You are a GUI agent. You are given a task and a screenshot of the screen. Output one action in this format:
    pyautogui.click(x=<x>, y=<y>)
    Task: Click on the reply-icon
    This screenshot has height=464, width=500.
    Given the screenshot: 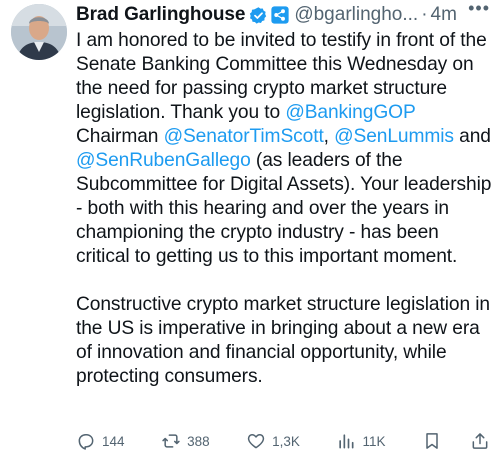 What is the action you would take?
    pyautogui.click(x=86, y=442)
    